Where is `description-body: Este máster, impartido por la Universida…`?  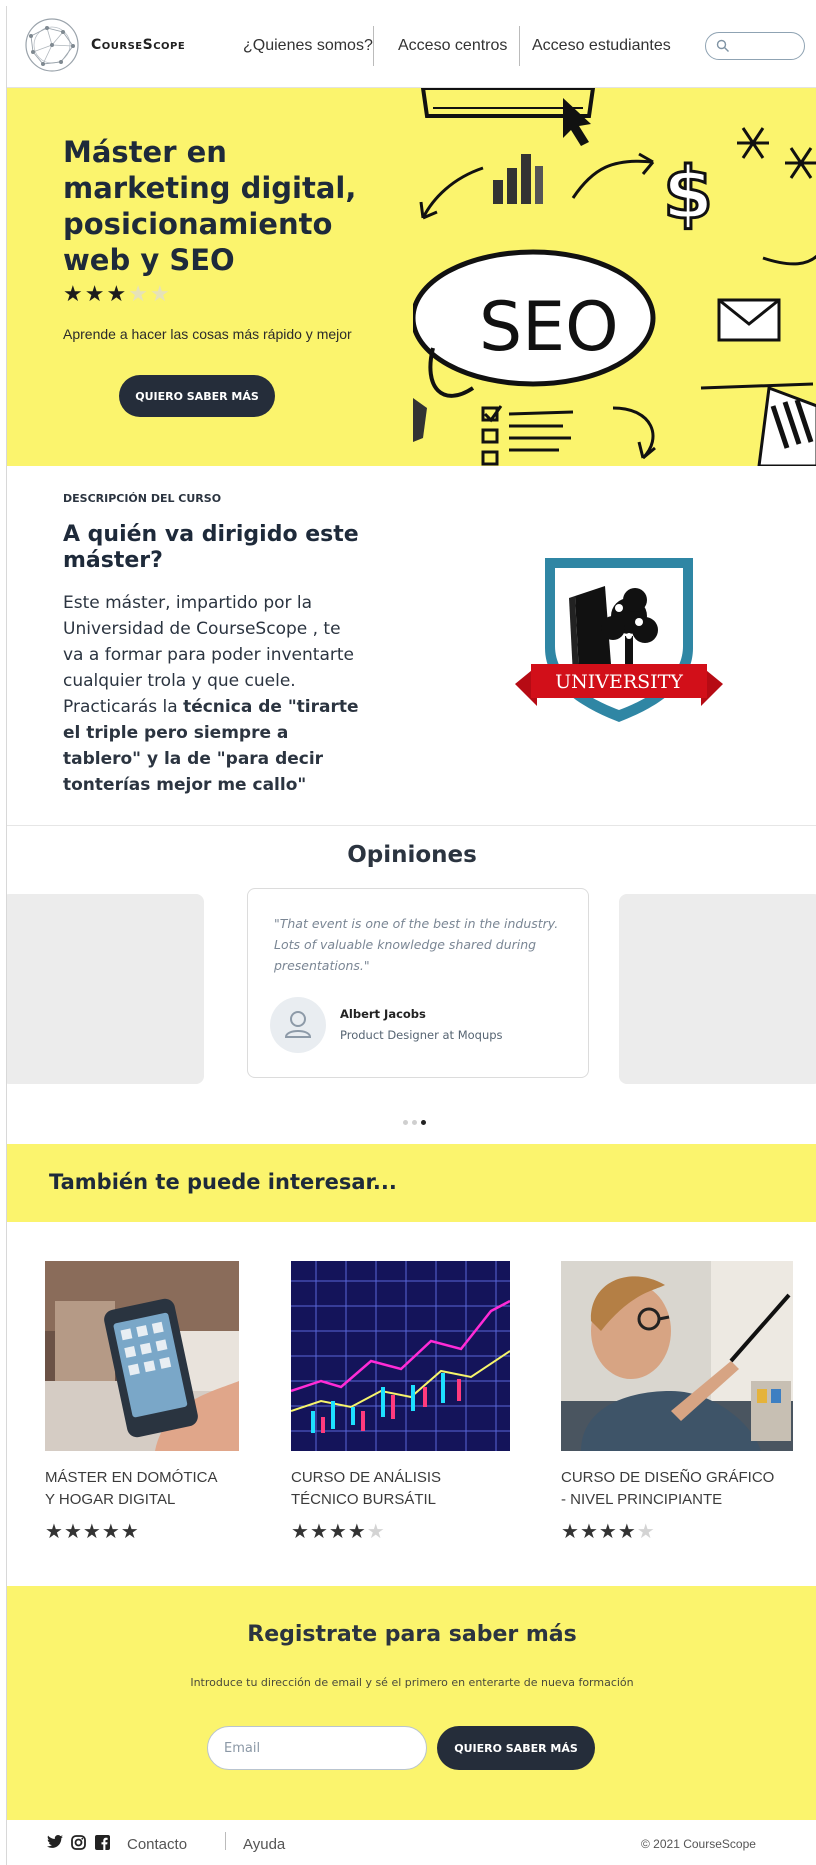
description-body: Este máster, impartido por la Universida… is located at coordinates (213, 694).